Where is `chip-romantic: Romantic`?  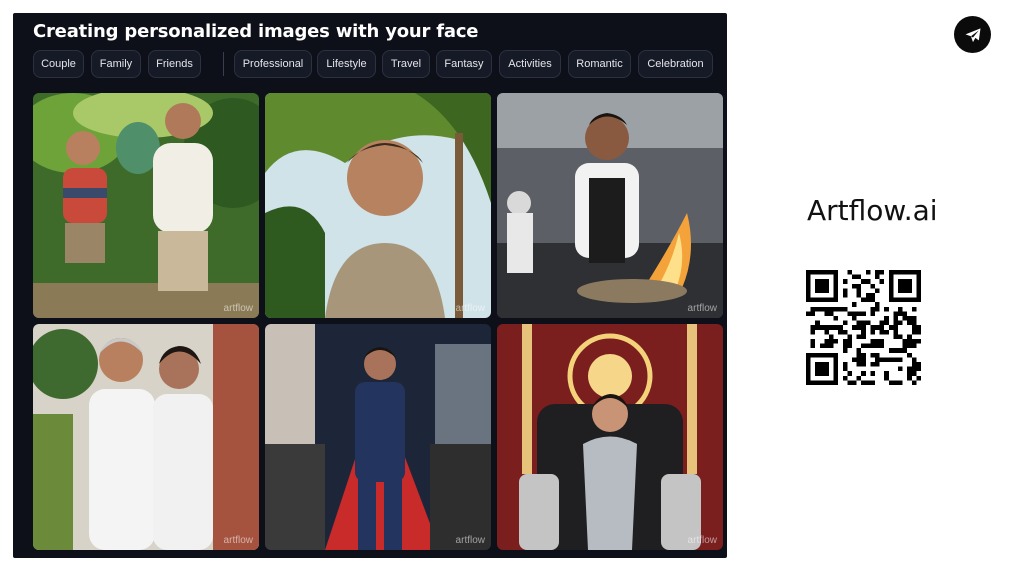
chip-romantic: Romantic is located at coordinates (599, 64).